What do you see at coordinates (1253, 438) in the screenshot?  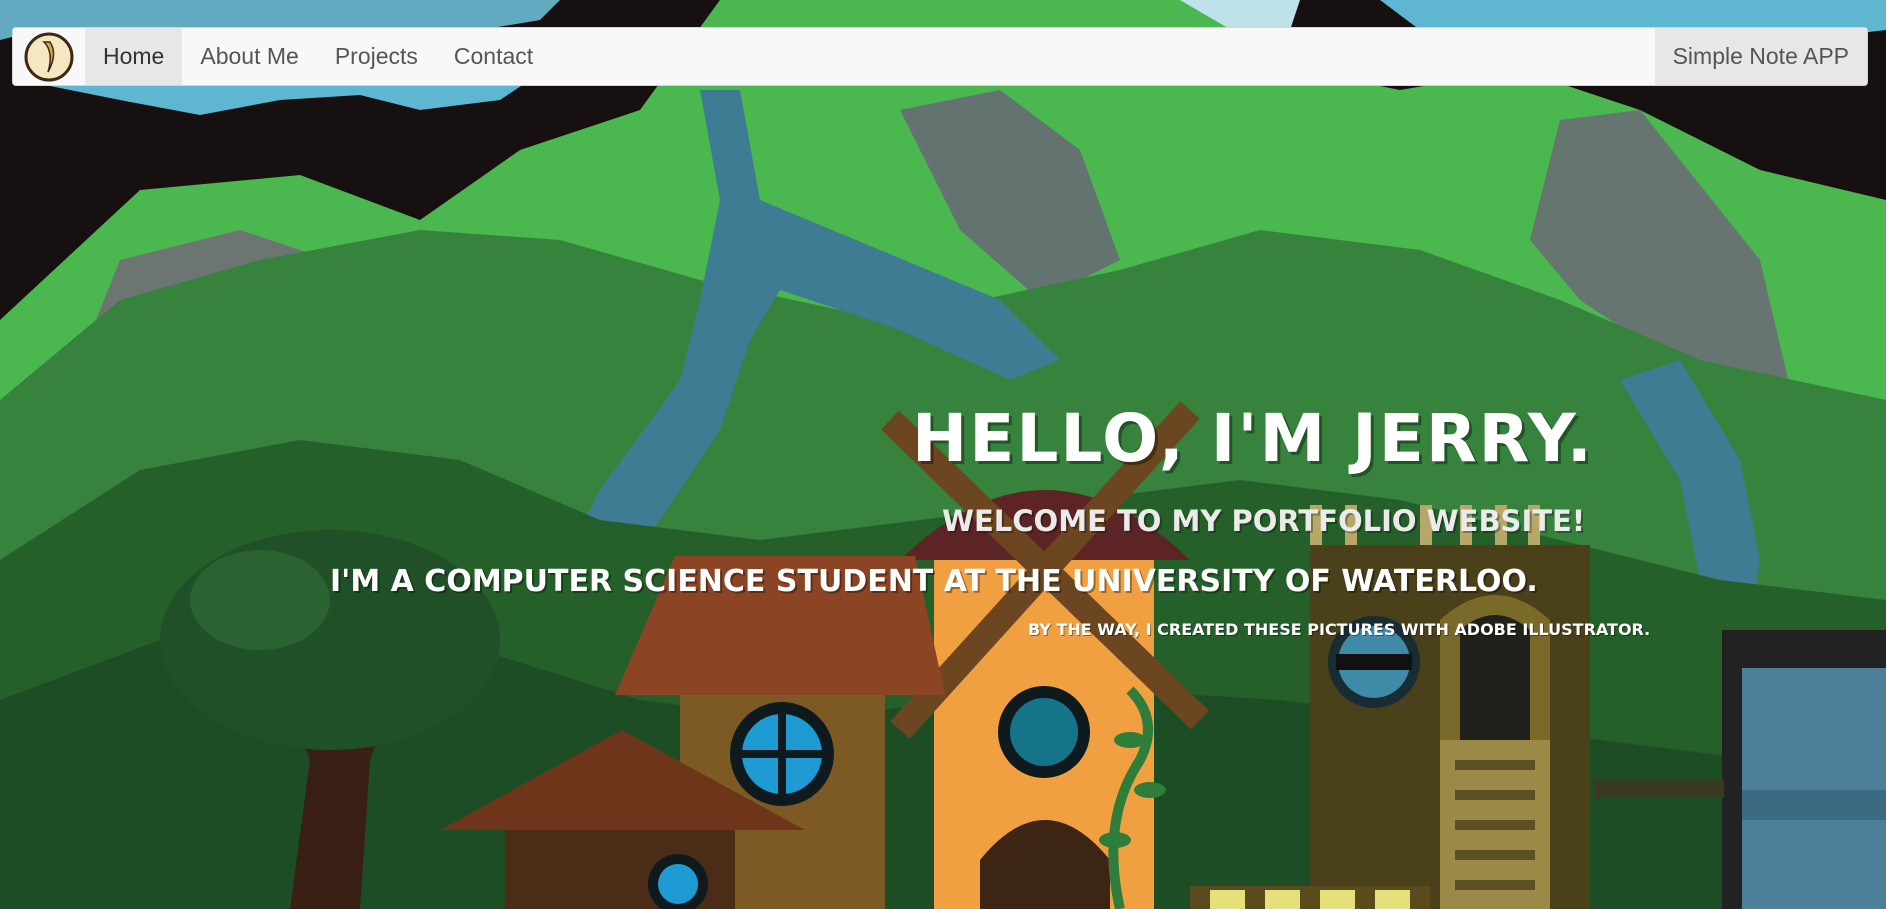 I see `hero-title: Hello, I'm Jerry.` at bounding box center [1253, 438].